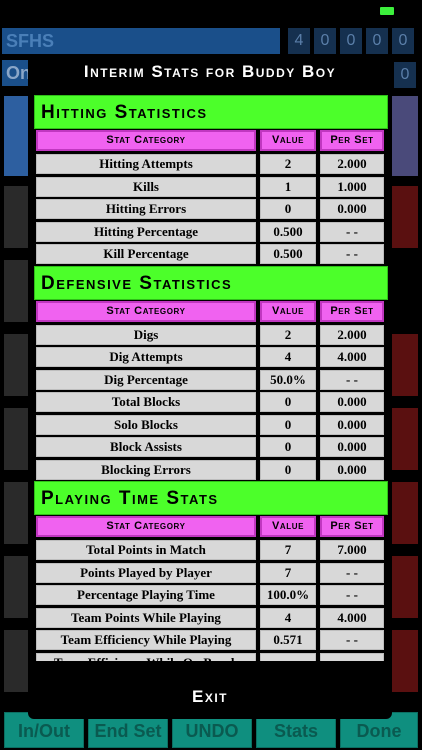 The height and width of the screenshot is (750, 422). I want to click on dialog-title: Interim Stats for Buddy Boy, so click(210, 71).